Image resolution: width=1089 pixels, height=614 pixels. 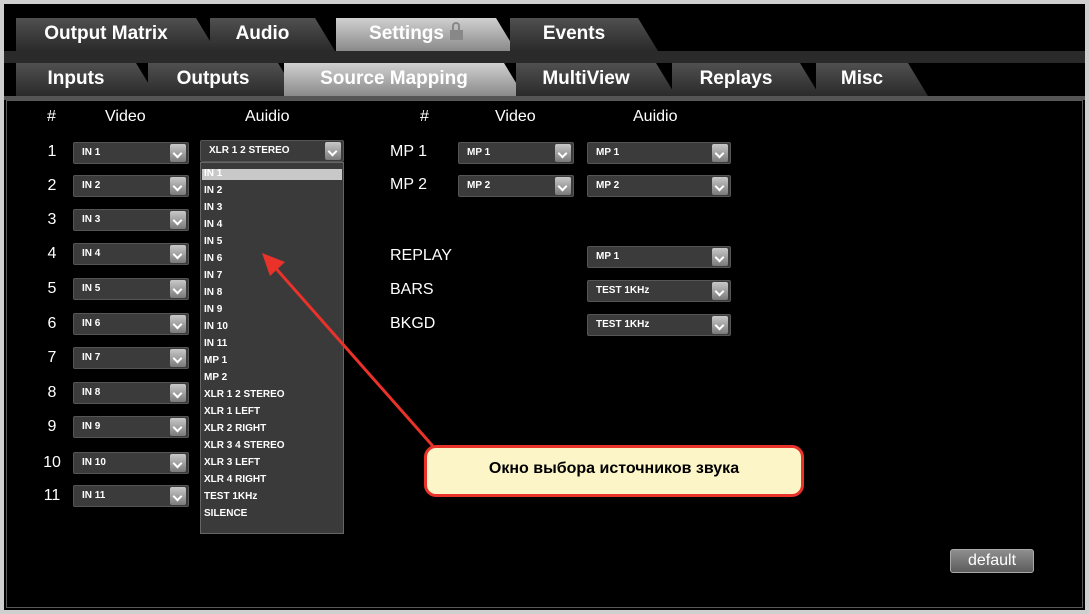 What do you see at coordinates (992, 561) in the screenshot?
I see `default-button: default` at bounding box center [992, 561].